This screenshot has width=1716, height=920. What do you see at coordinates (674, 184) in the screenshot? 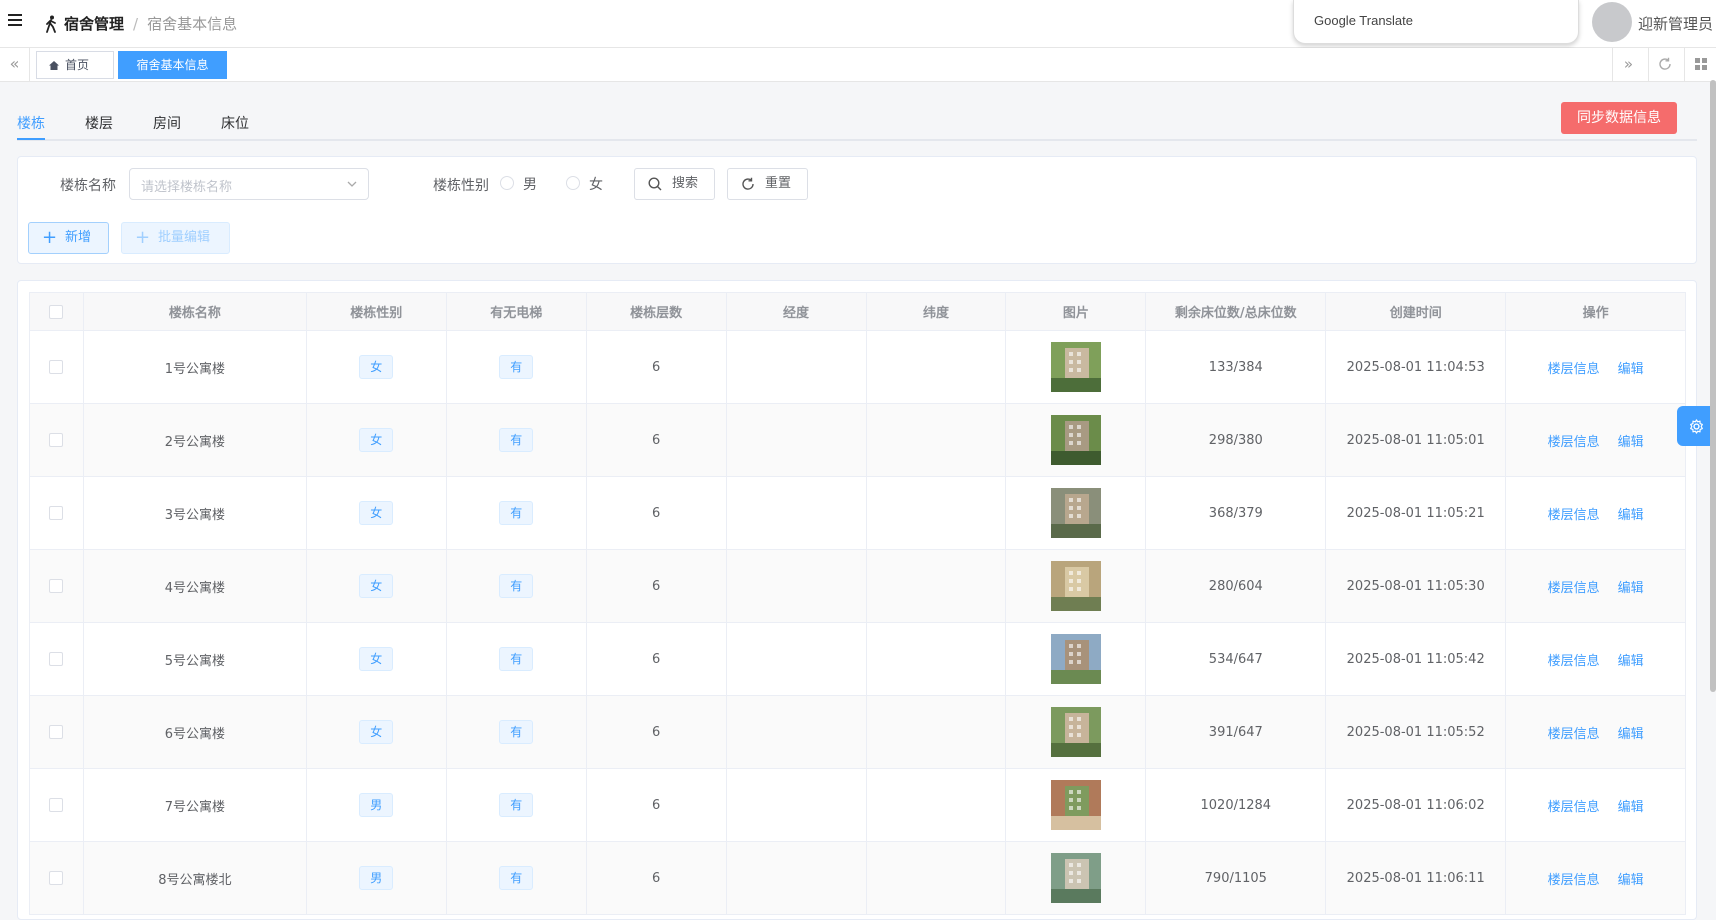
I see `search-button: 搜索` at bounding box center [674, 184].